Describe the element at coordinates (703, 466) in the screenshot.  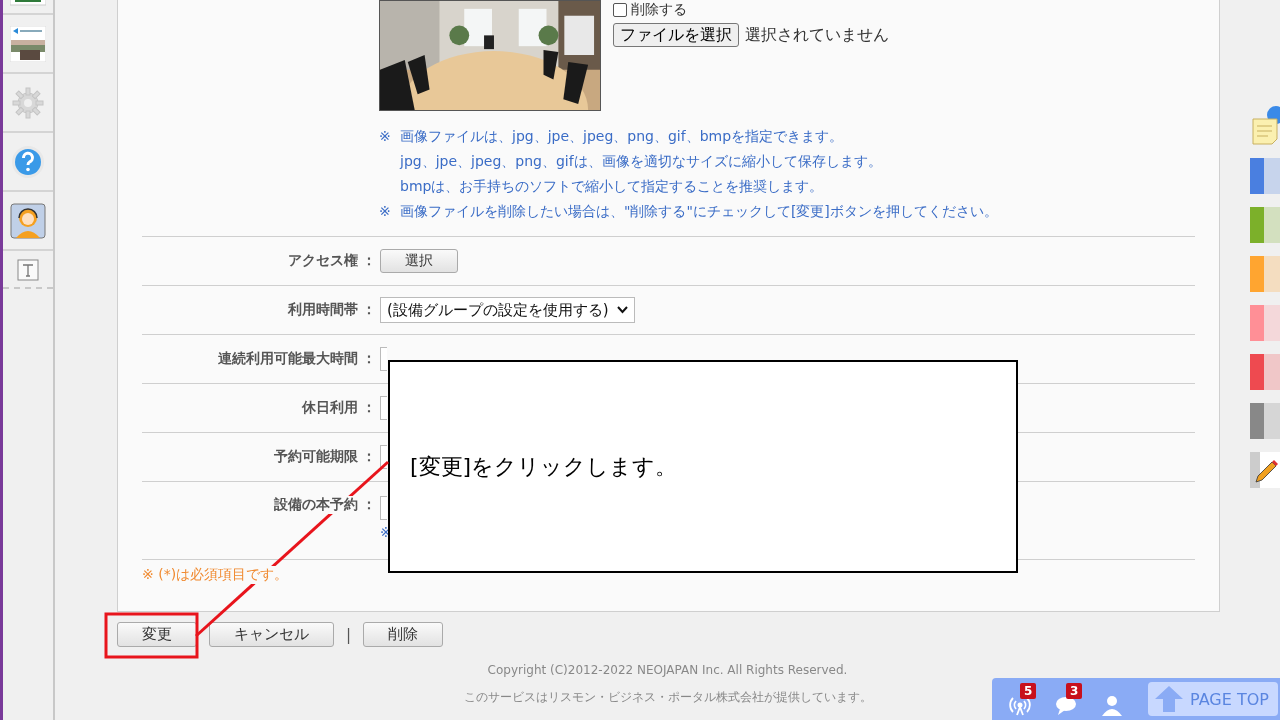
I see `callout-box: [変更]をクリックします。` at that location.